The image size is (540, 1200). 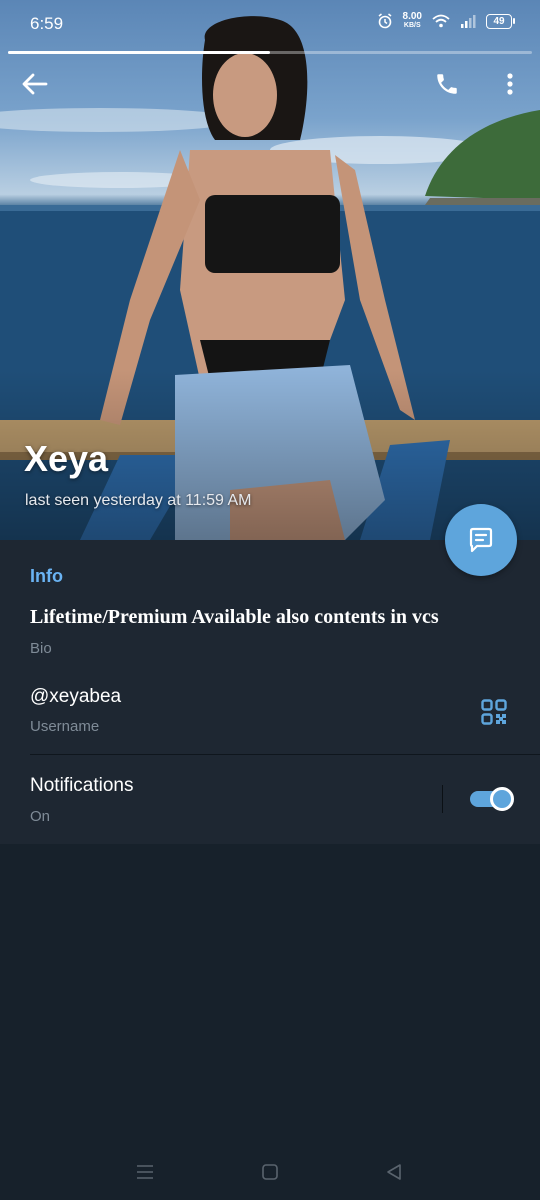 I want to click on photo-progress-bar, so click(x=270, y=52).